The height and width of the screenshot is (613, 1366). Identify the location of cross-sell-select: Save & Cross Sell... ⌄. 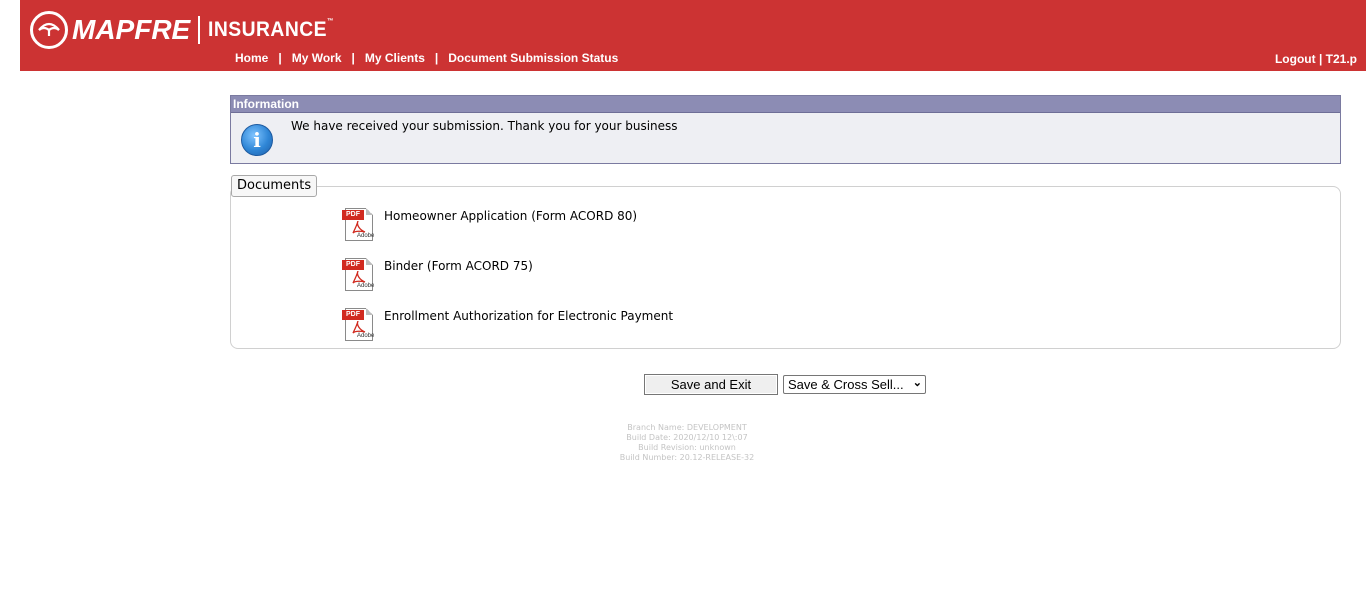
(854, 384).